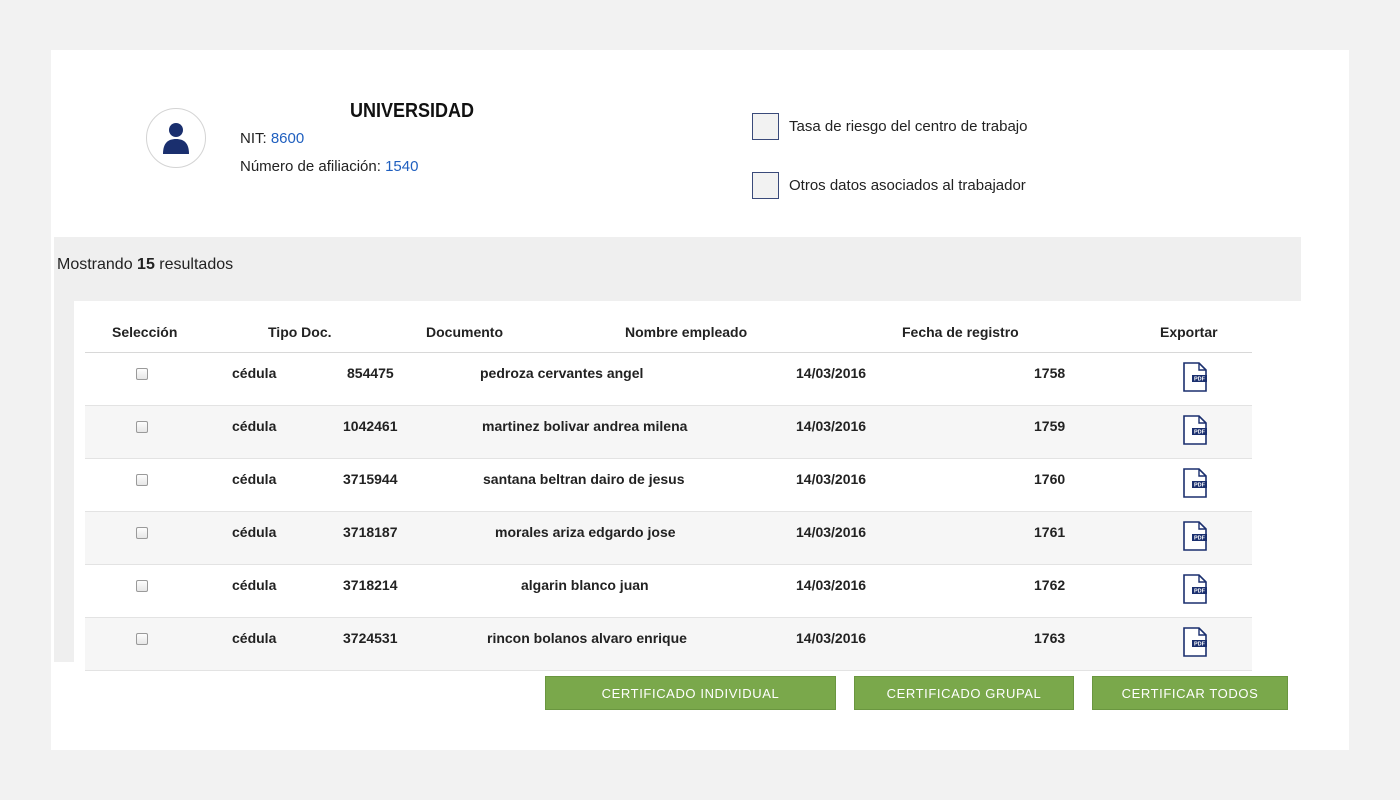  I want to click on cell-documento: 1042461, so click(370, 426).